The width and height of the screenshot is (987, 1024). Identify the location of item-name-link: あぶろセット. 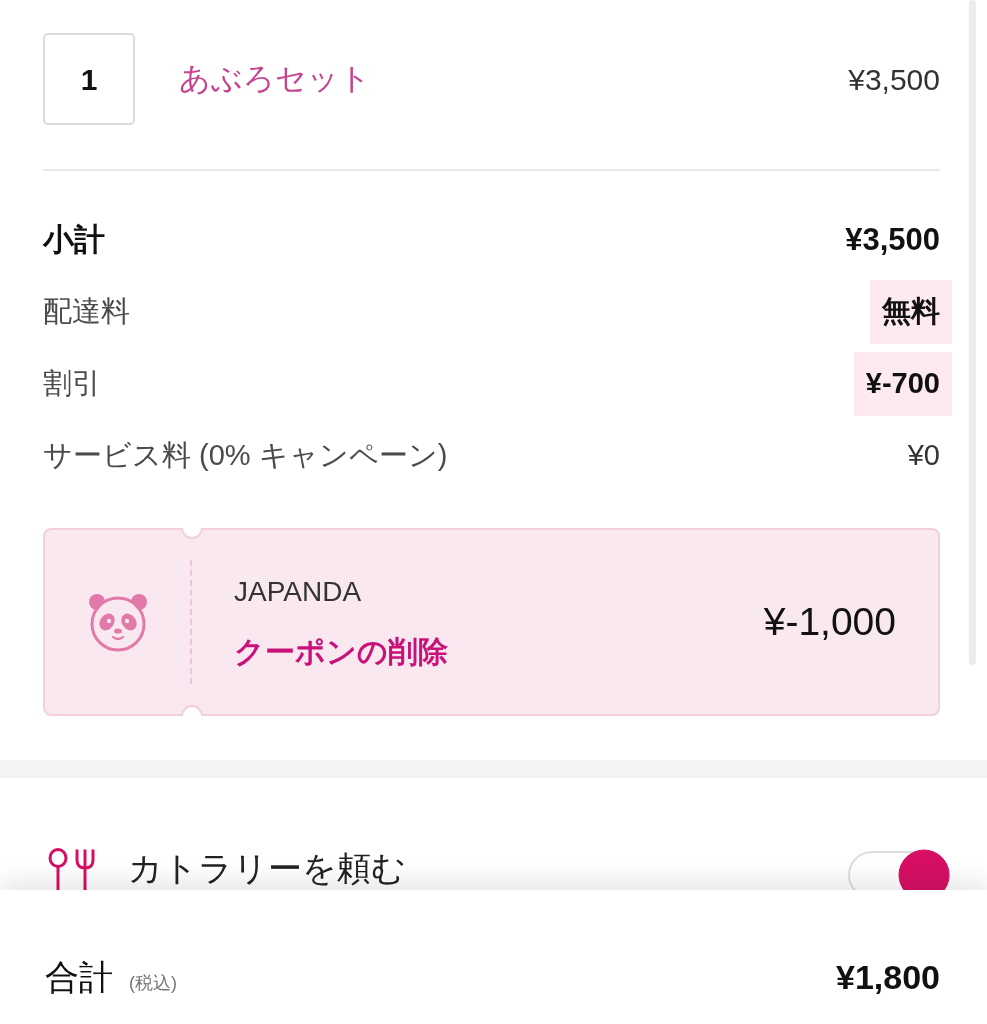
(275, 79).